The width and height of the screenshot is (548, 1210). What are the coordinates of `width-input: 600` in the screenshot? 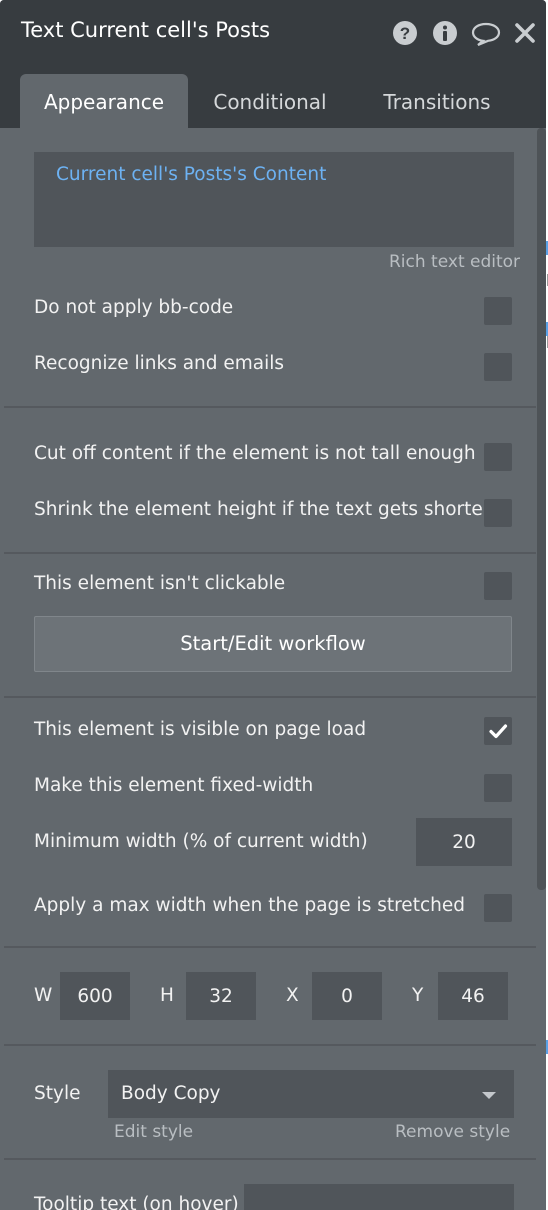 It's located at (95, 996).